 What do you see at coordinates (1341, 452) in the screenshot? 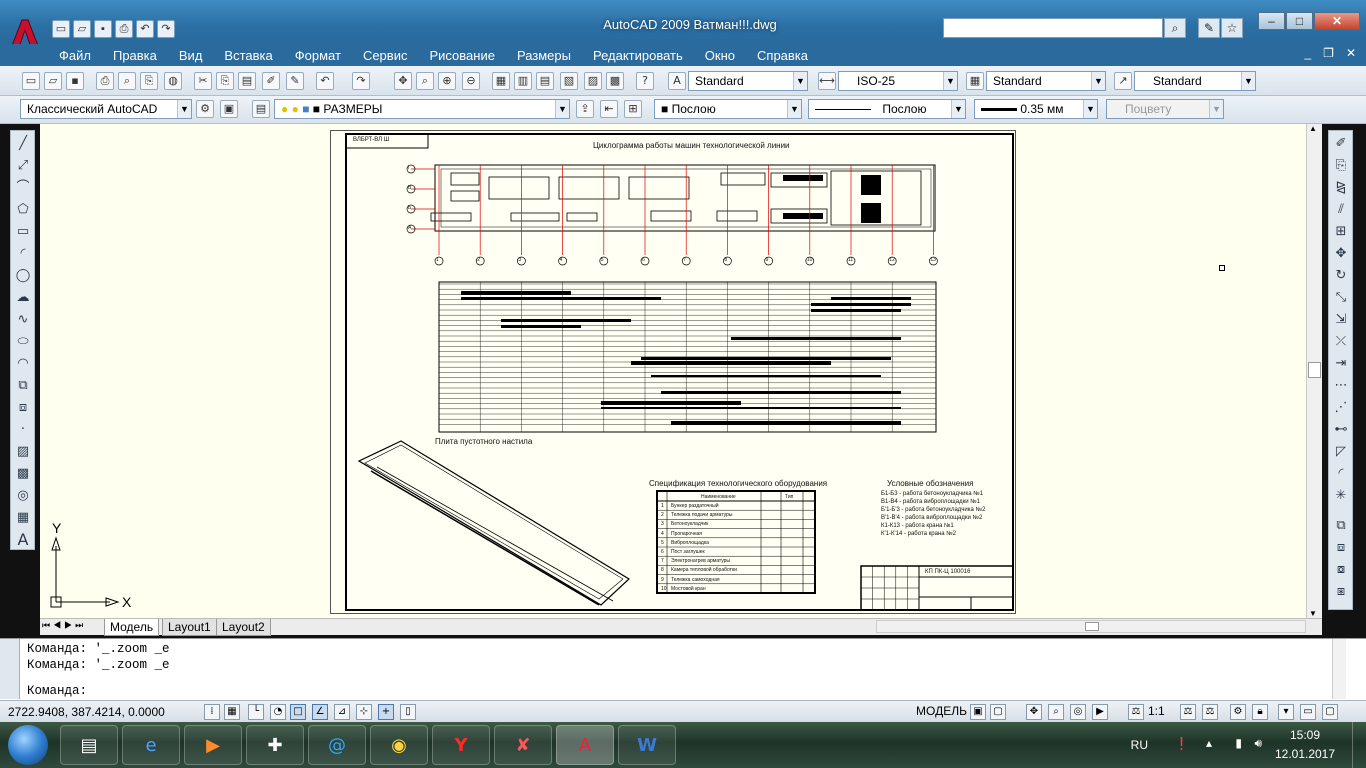
I see `chamfer-icon: ◸` at bounding box center [1341, 452].